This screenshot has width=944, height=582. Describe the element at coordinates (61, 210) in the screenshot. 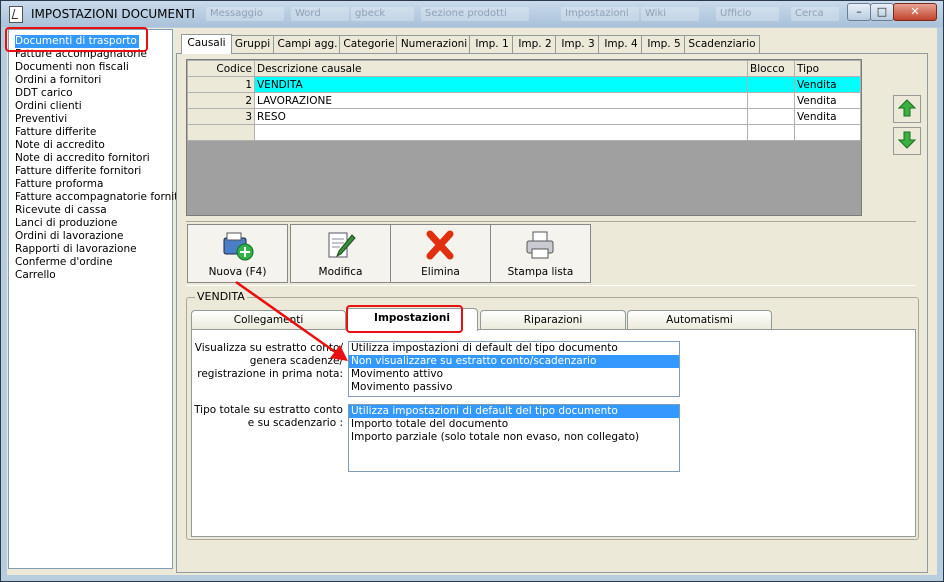

I see `list-item: Ricevute di cassa` at that location.